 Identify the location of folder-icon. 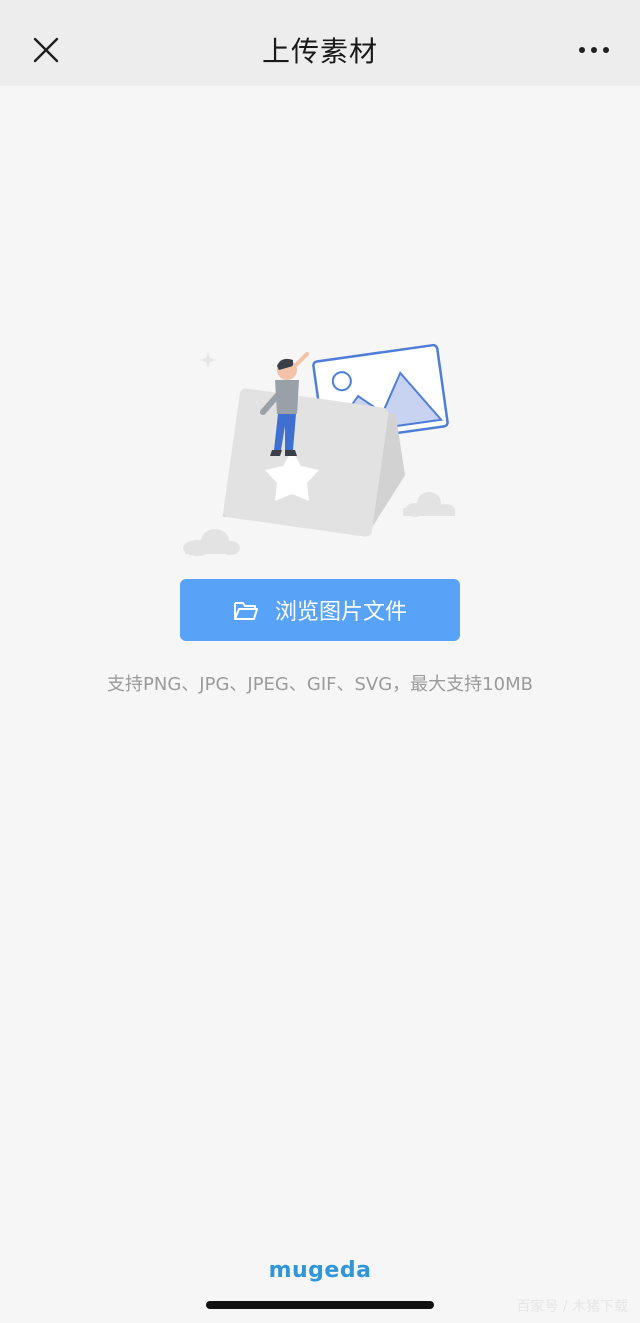
(245, 611).